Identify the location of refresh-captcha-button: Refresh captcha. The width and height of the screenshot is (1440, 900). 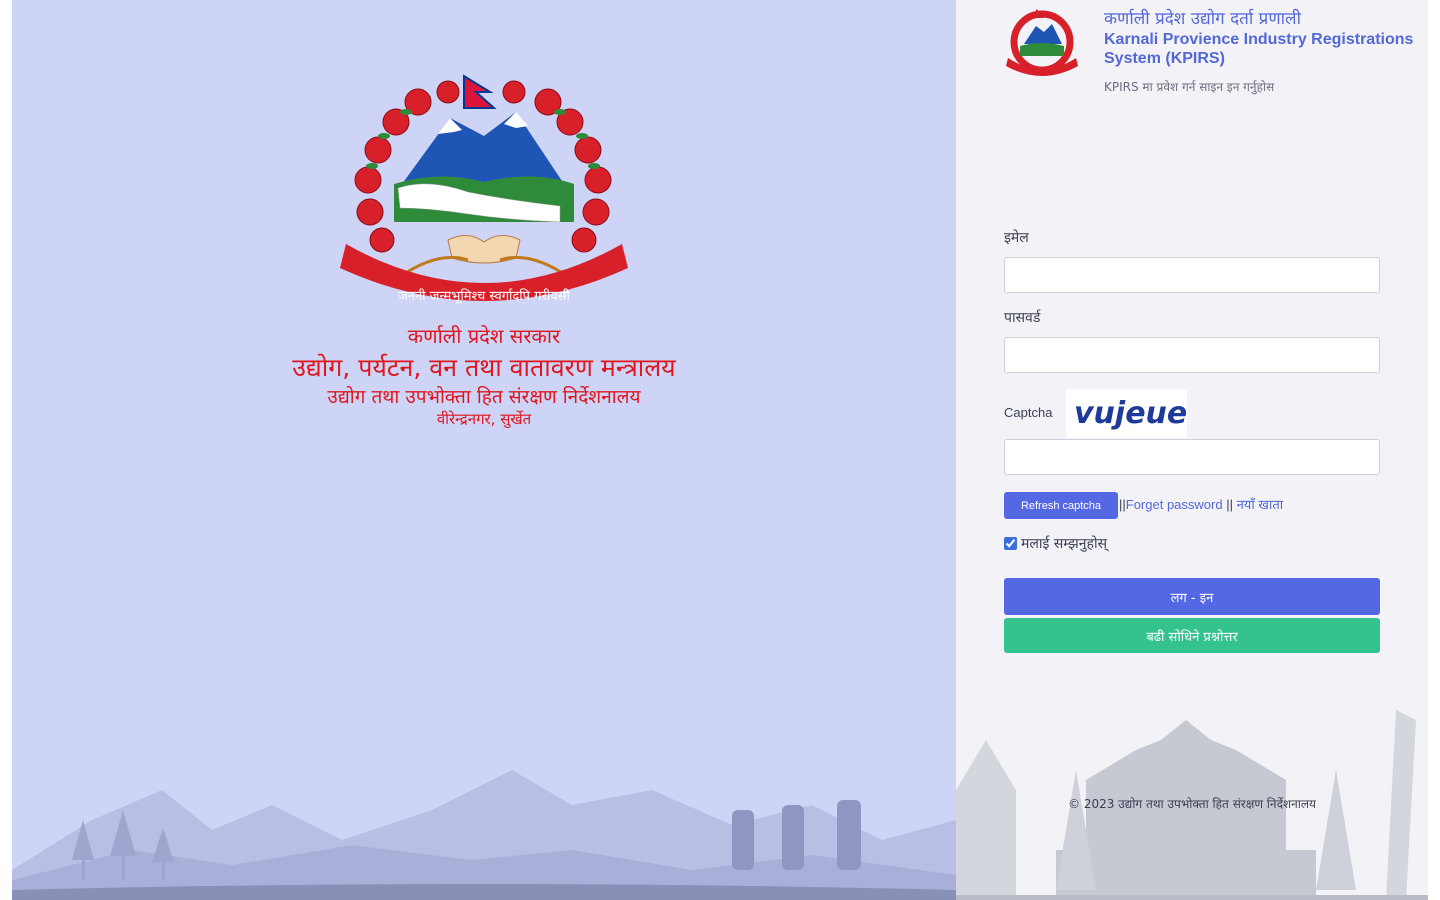
(1061, 505).